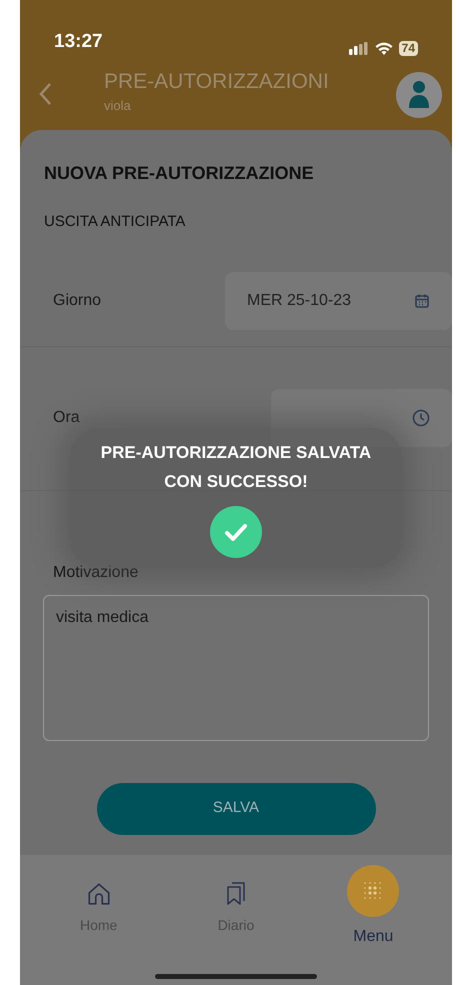 This screenshot has height=985, width=459. What do you see at coordinates (408, 48) in the screenshot?
I see `battery-indicator: 74` at bounding box center [408, 48].